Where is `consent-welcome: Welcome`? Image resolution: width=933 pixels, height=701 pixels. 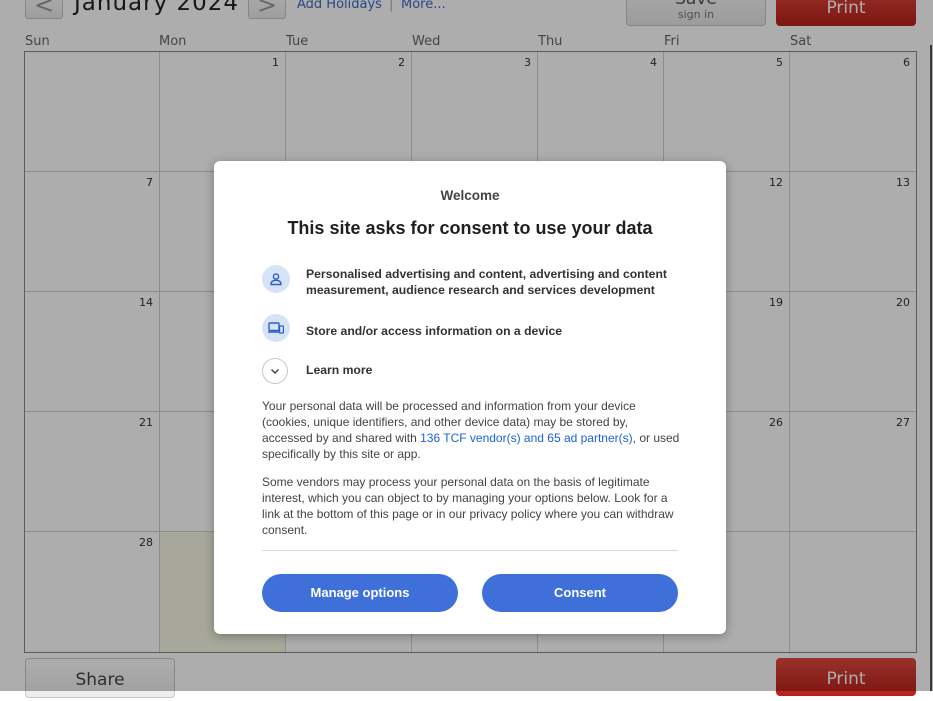 consent-welcome: Welcome is located at coordinates (470, 195).